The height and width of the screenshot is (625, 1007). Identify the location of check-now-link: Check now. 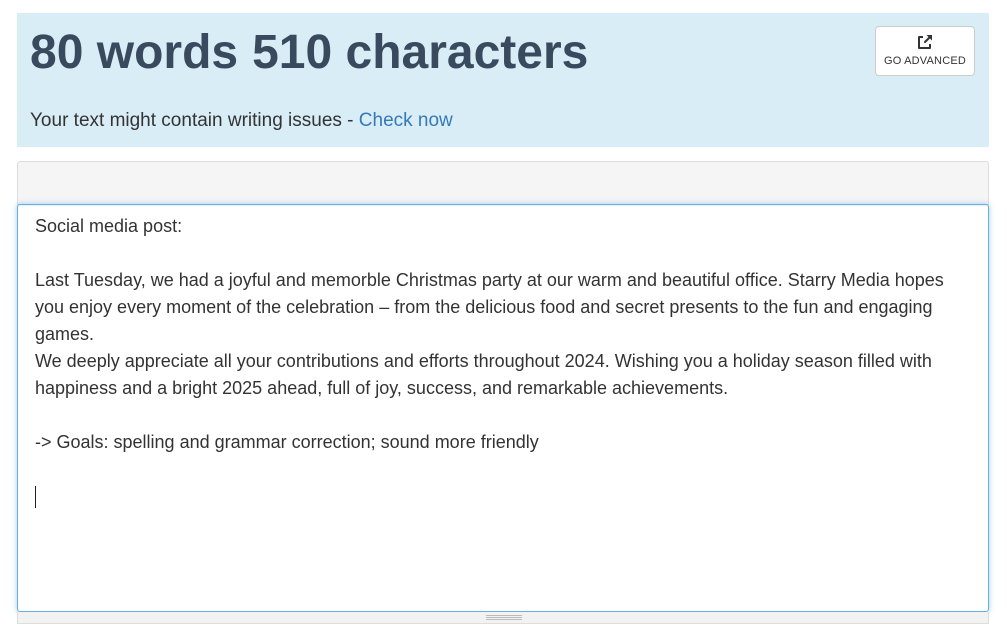
(406, 120).